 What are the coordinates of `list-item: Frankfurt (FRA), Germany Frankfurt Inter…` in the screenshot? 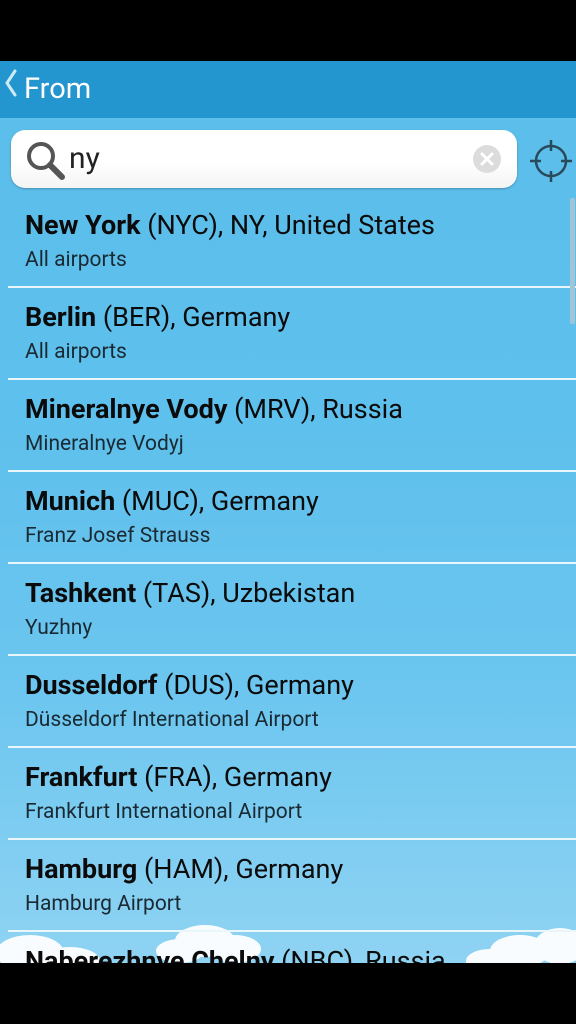 It's located at (292, 794).